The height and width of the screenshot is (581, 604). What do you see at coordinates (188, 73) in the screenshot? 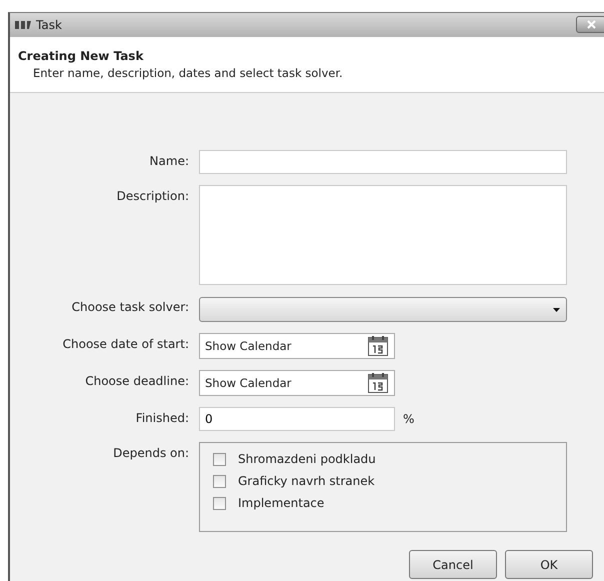
I see `dialog-subtitle: Enter name, description, dates and select task solver.` at bounding box center [188, 73].